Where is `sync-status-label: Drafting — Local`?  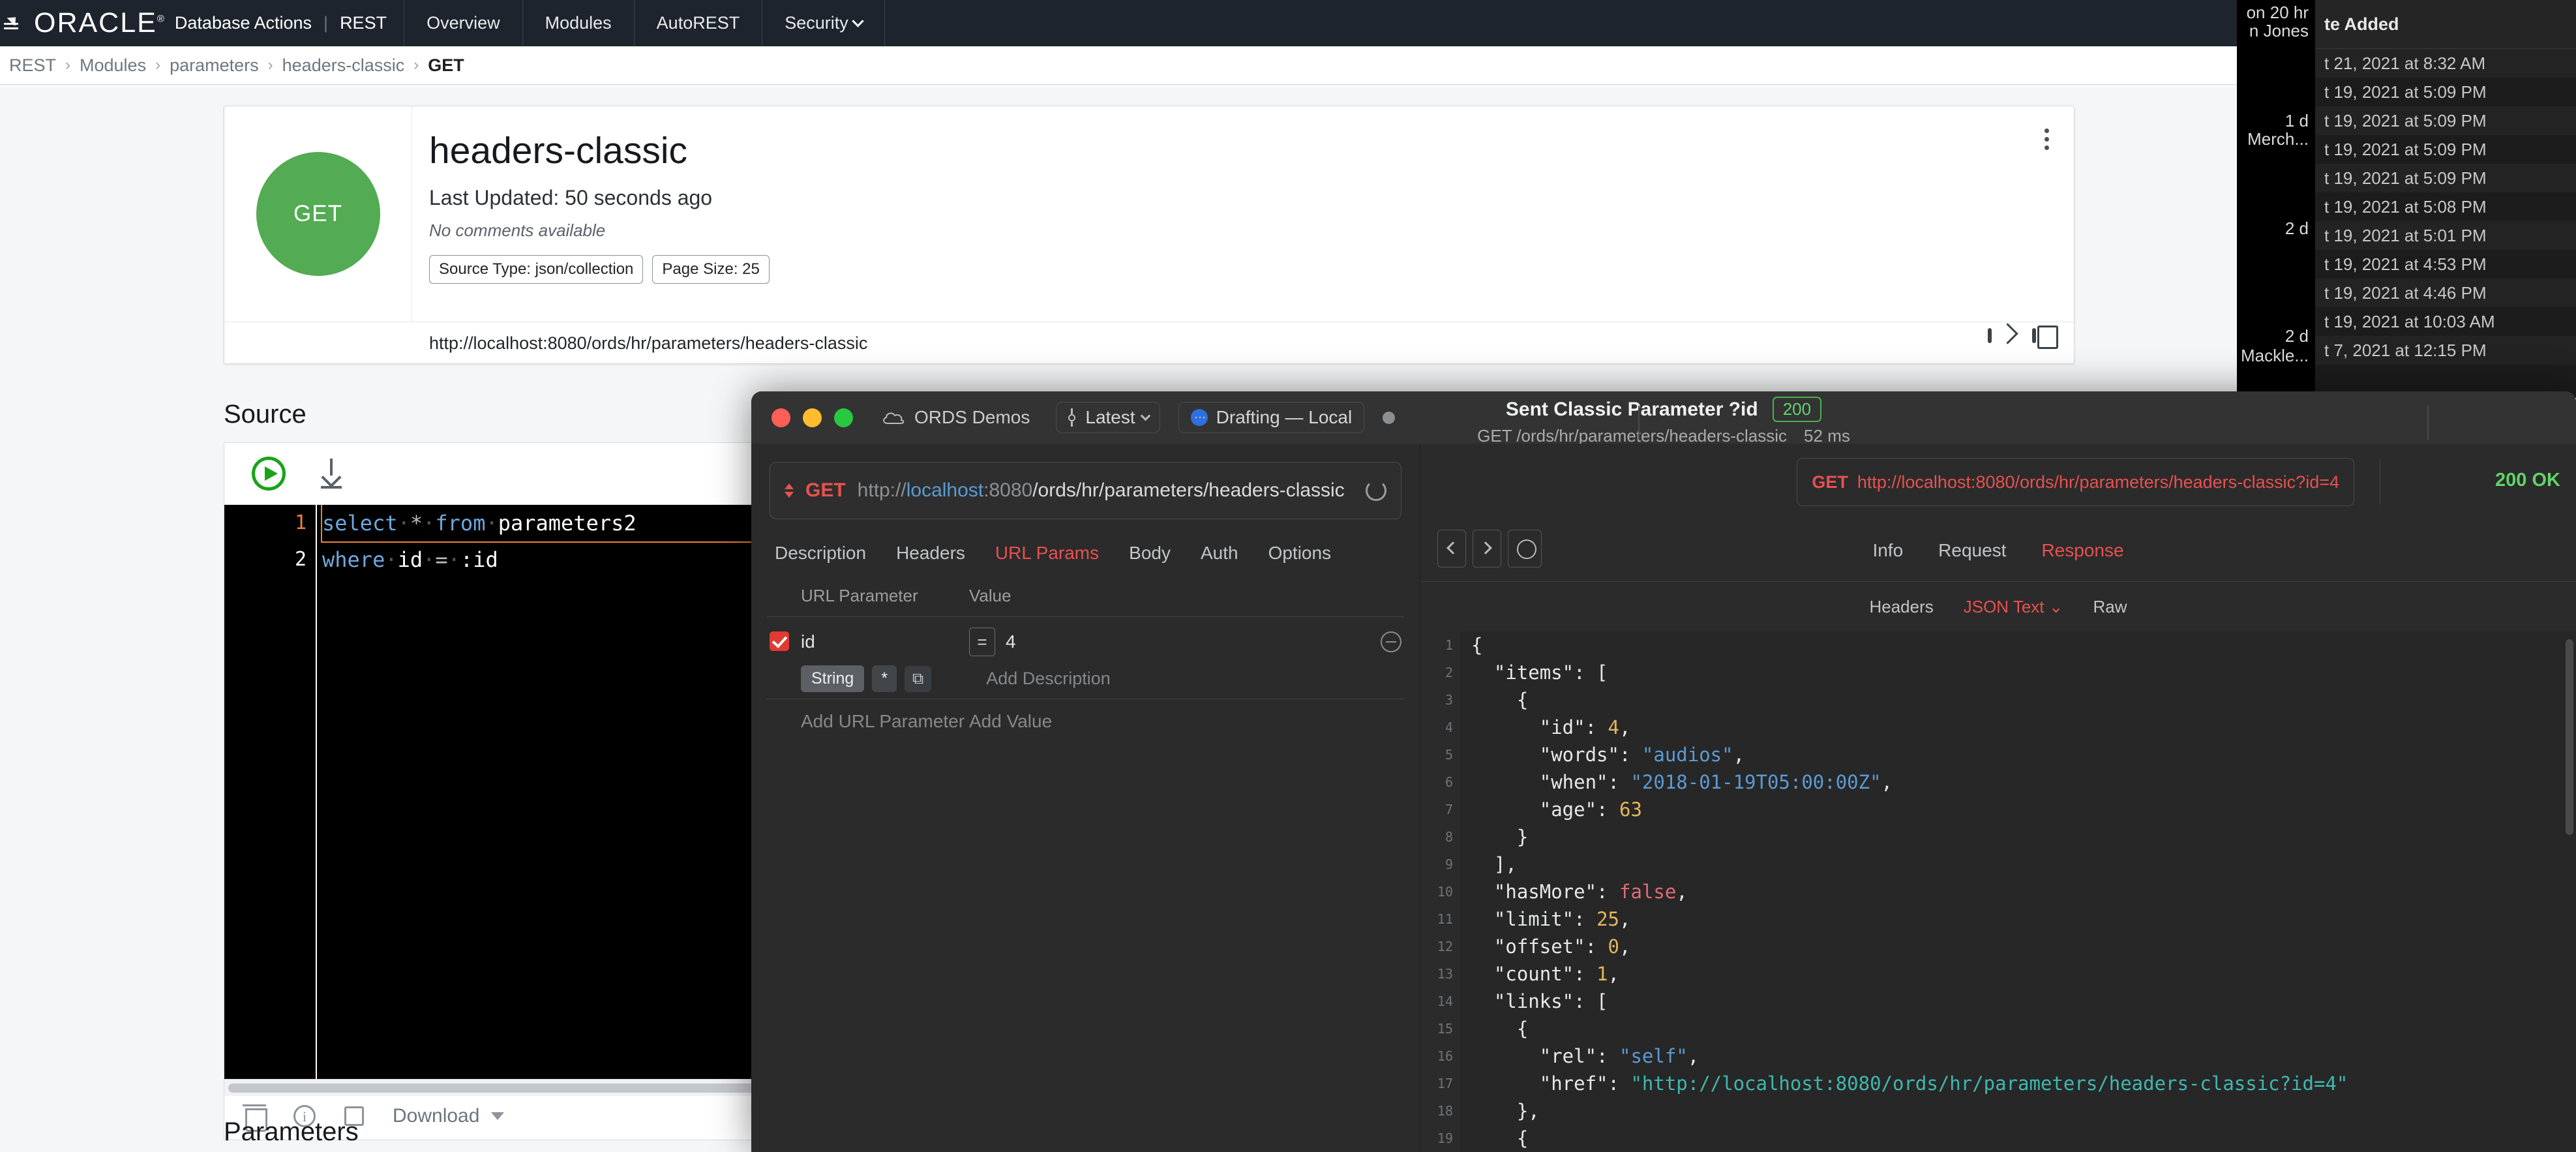 sync-status-label: Drafting — Local is located at coordinates (1284, 417).